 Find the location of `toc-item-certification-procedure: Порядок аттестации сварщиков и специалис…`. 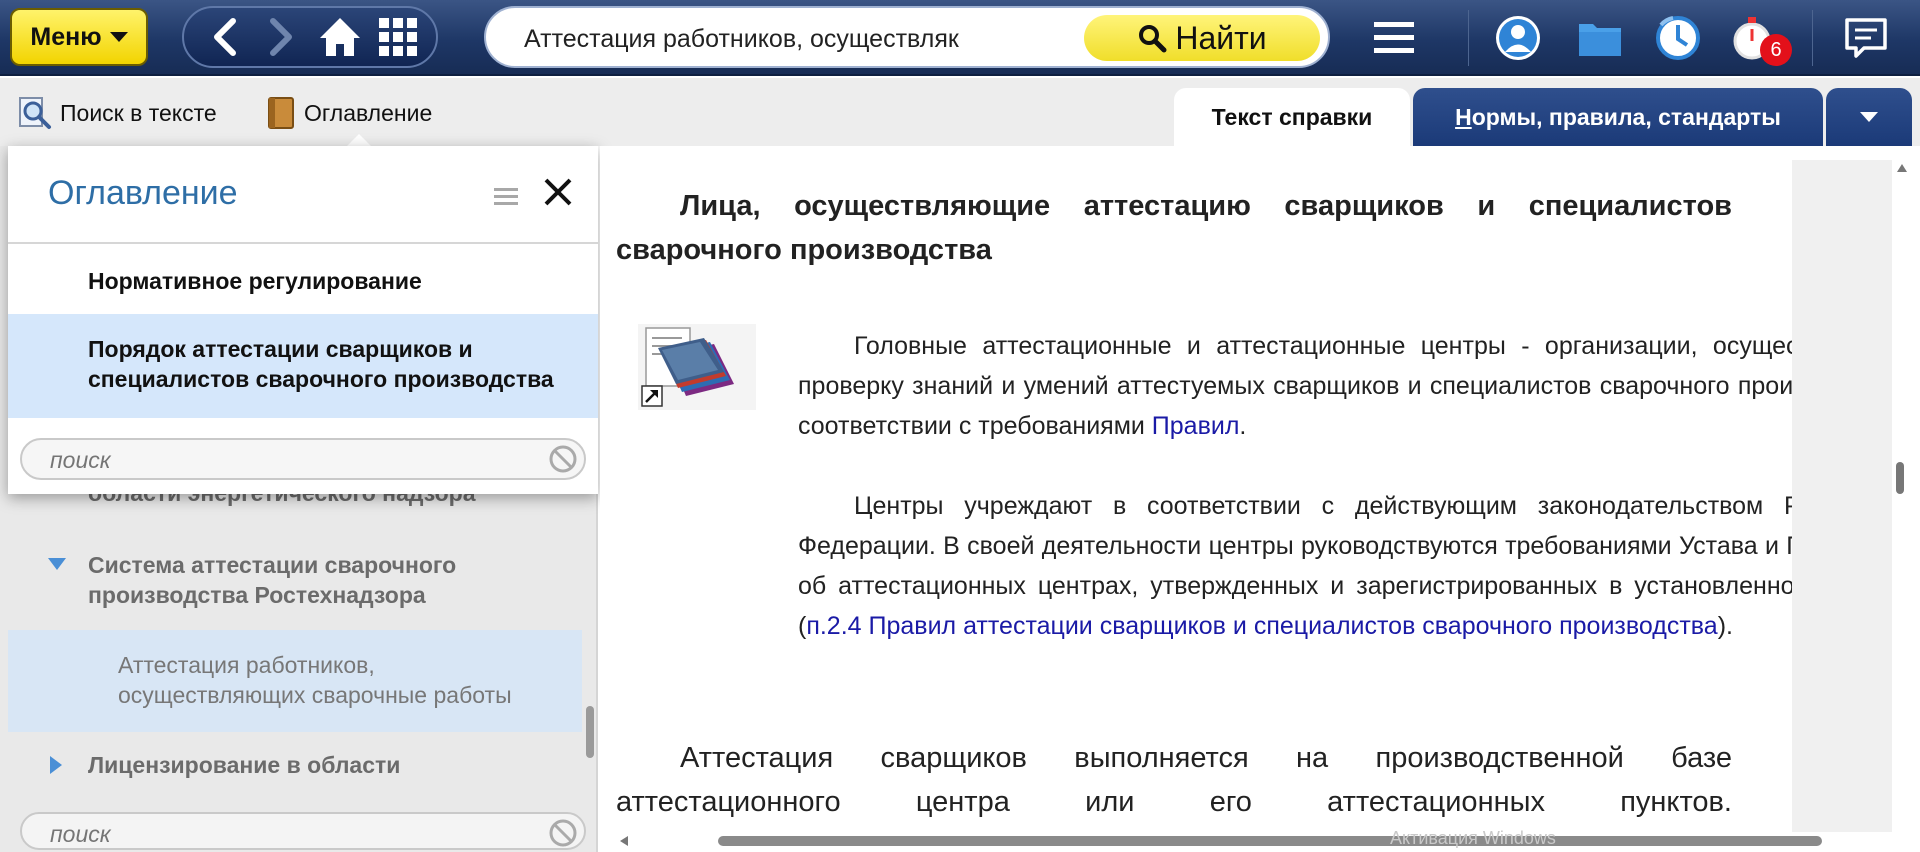

toc-item-certification-procedure: Порядок аттестации сварщиков и специалис… is located at coordinates (303, 366).